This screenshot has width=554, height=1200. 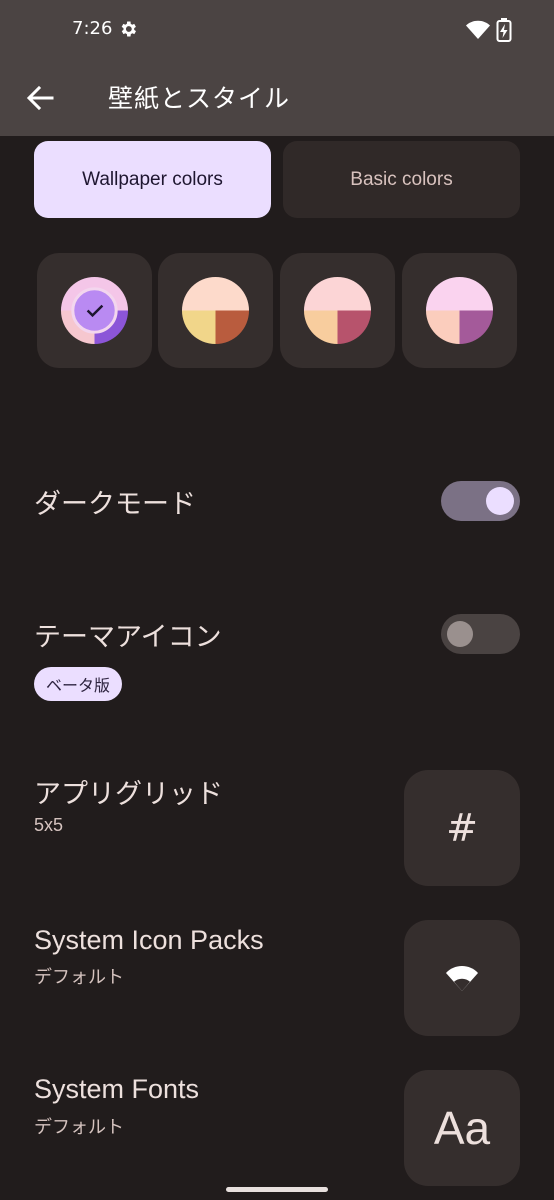 I want to click on dark-mode-label: ダークモード, so click(x=115, y=504).